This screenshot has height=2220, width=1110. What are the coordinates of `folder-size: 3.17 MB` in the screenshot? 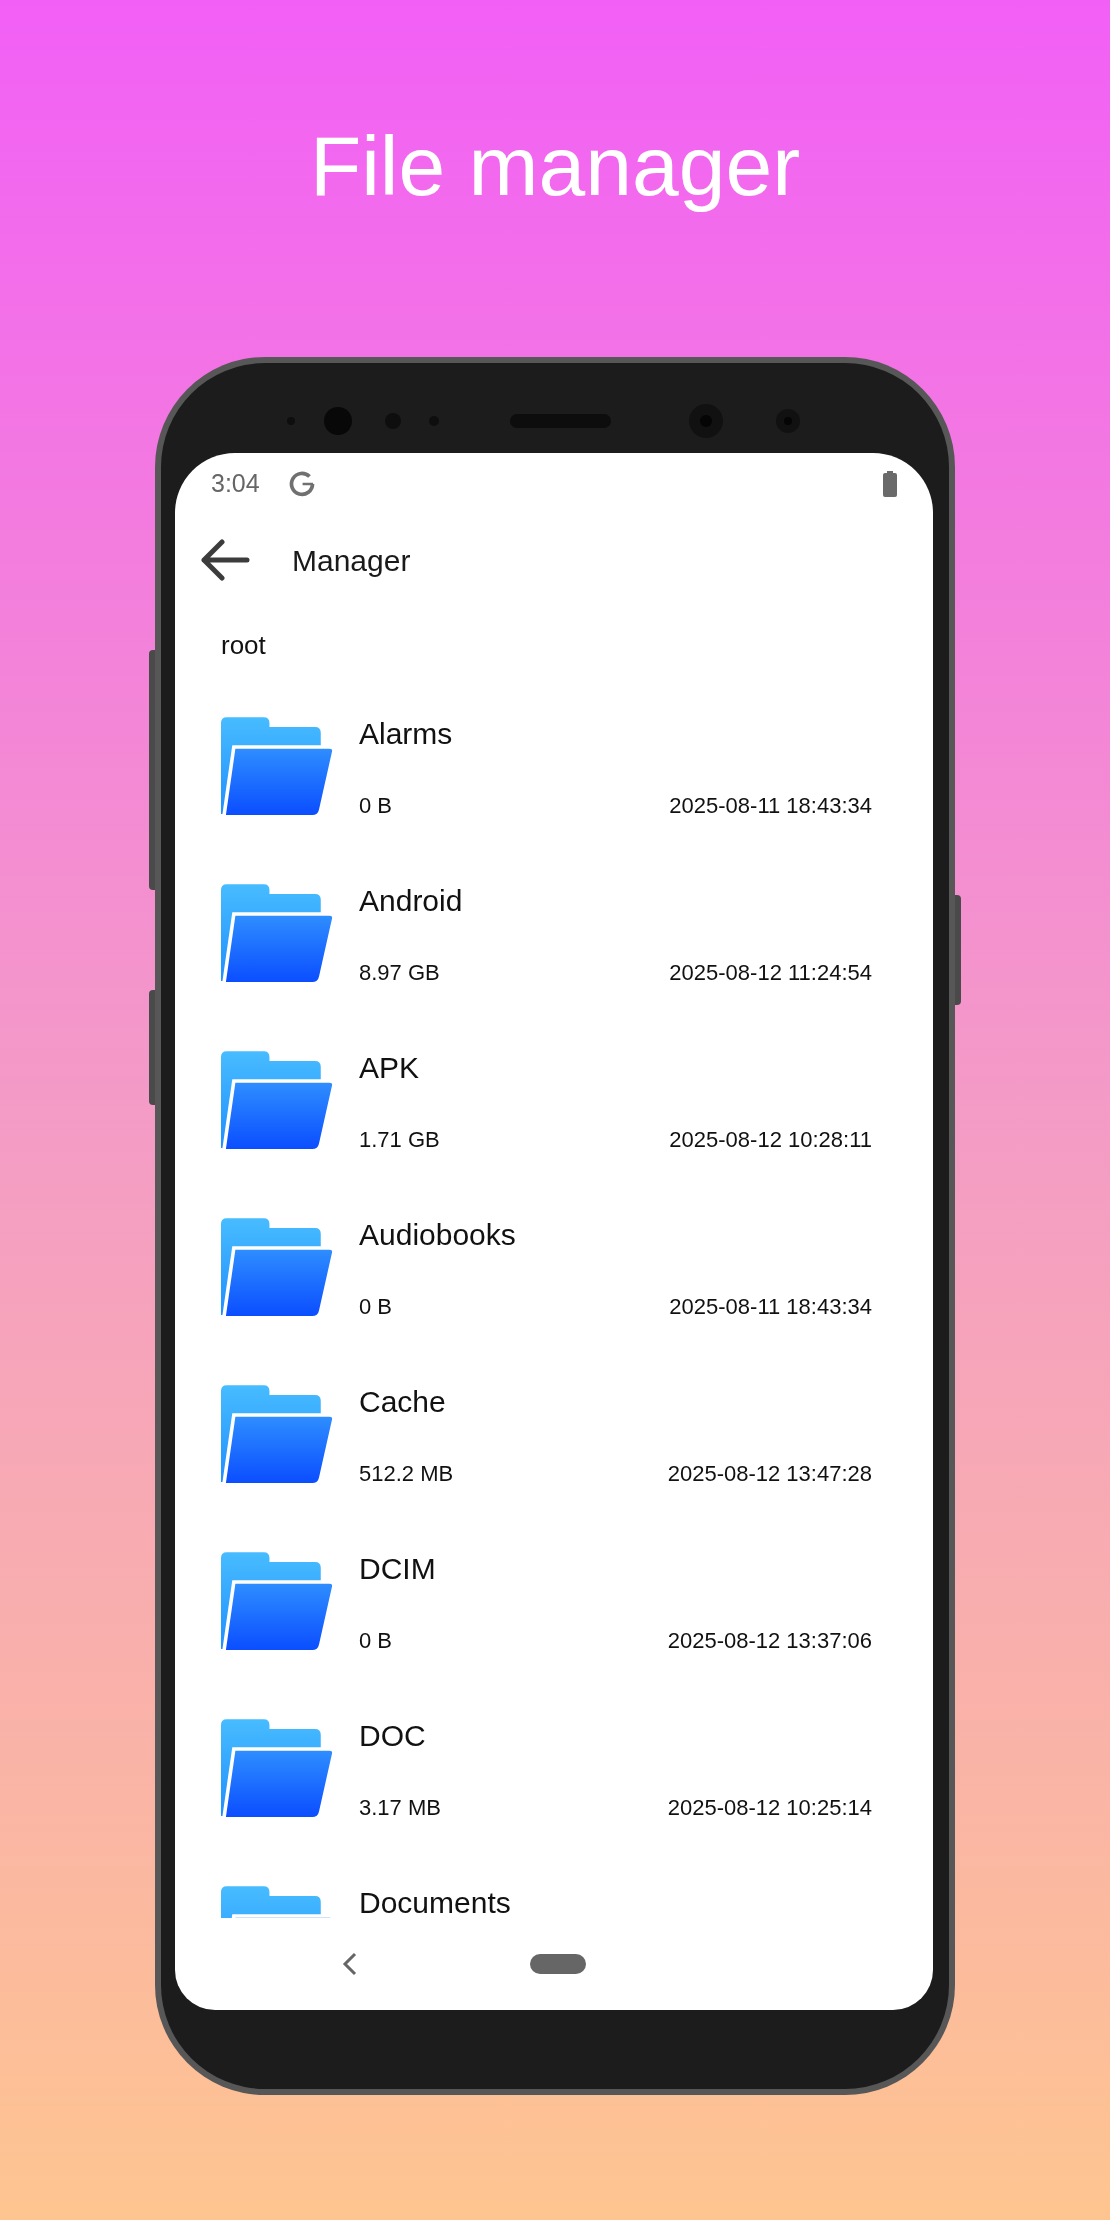 It's located at (400, 1808).